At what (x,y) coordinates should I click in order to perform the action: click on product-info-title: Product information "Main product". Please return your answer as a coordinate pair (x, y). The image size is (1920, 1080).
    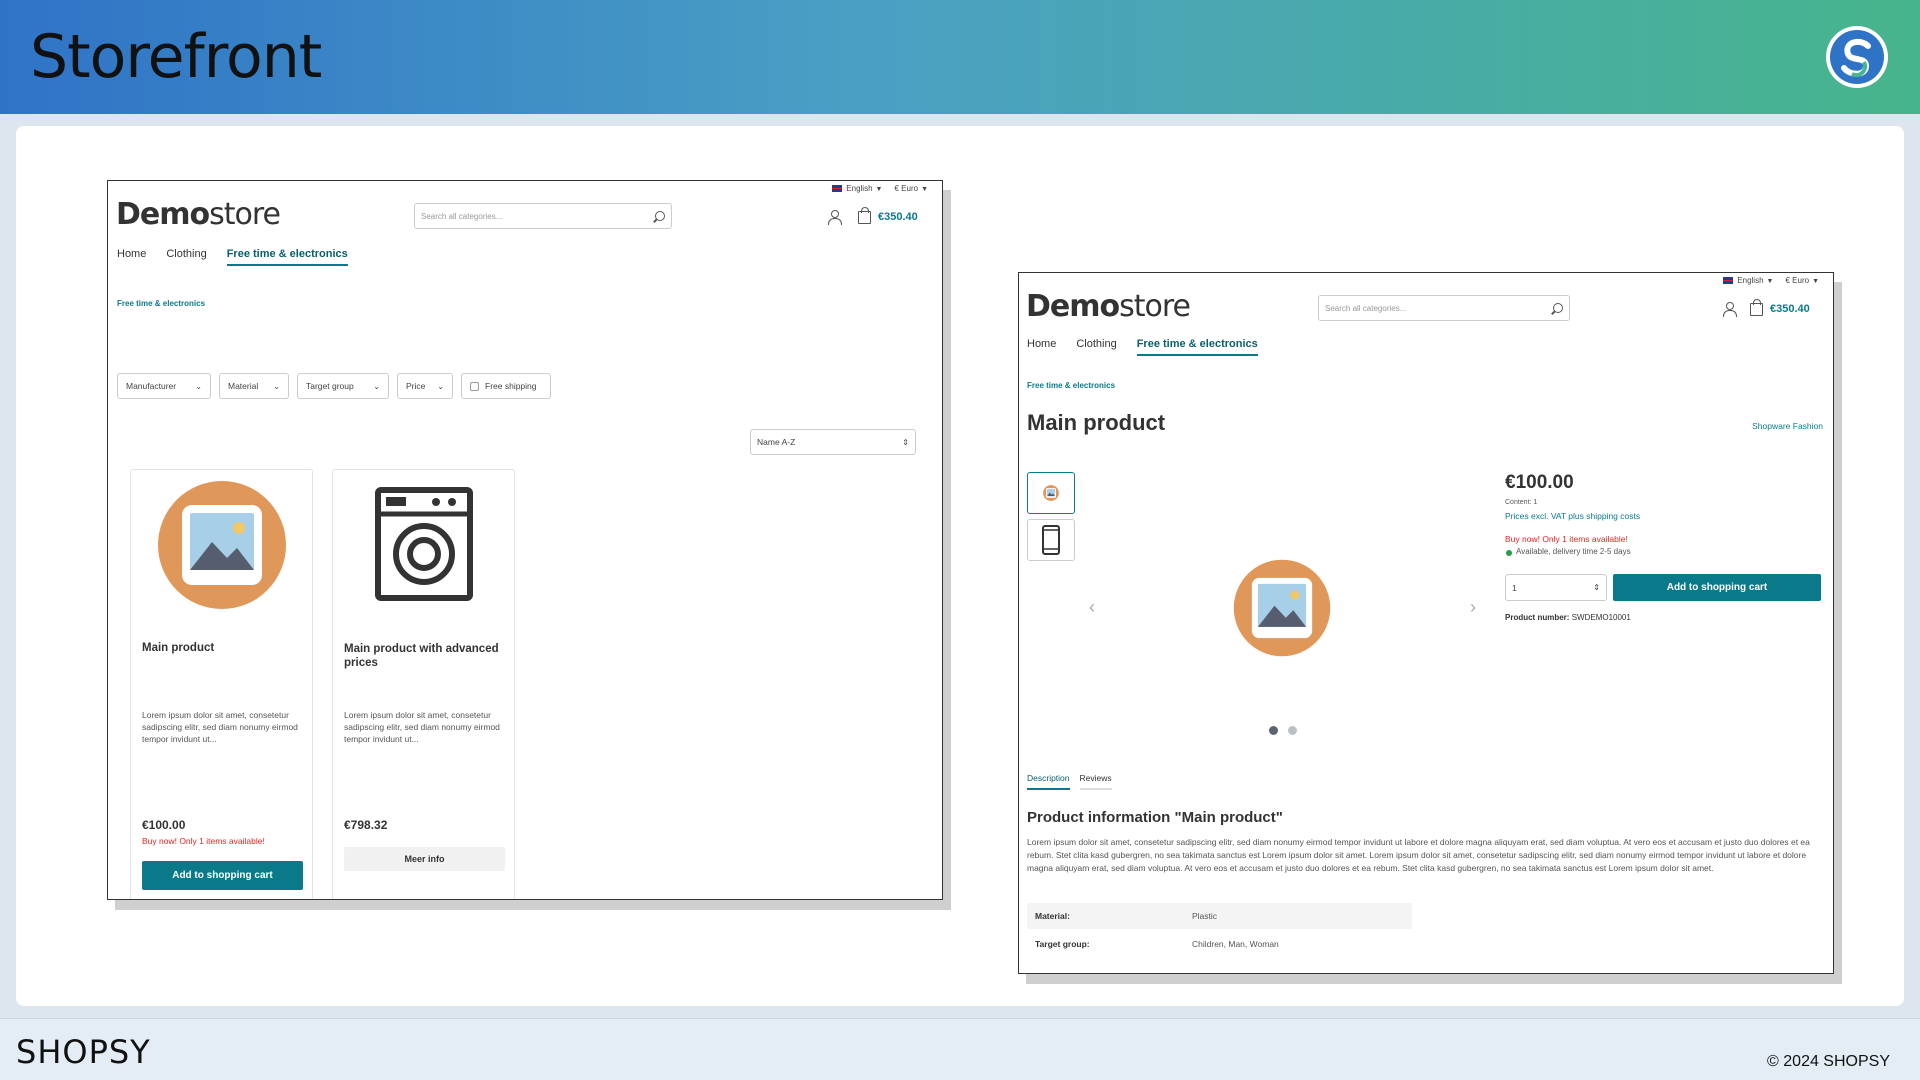
    Looking at the image, I should click on (1155, 817).